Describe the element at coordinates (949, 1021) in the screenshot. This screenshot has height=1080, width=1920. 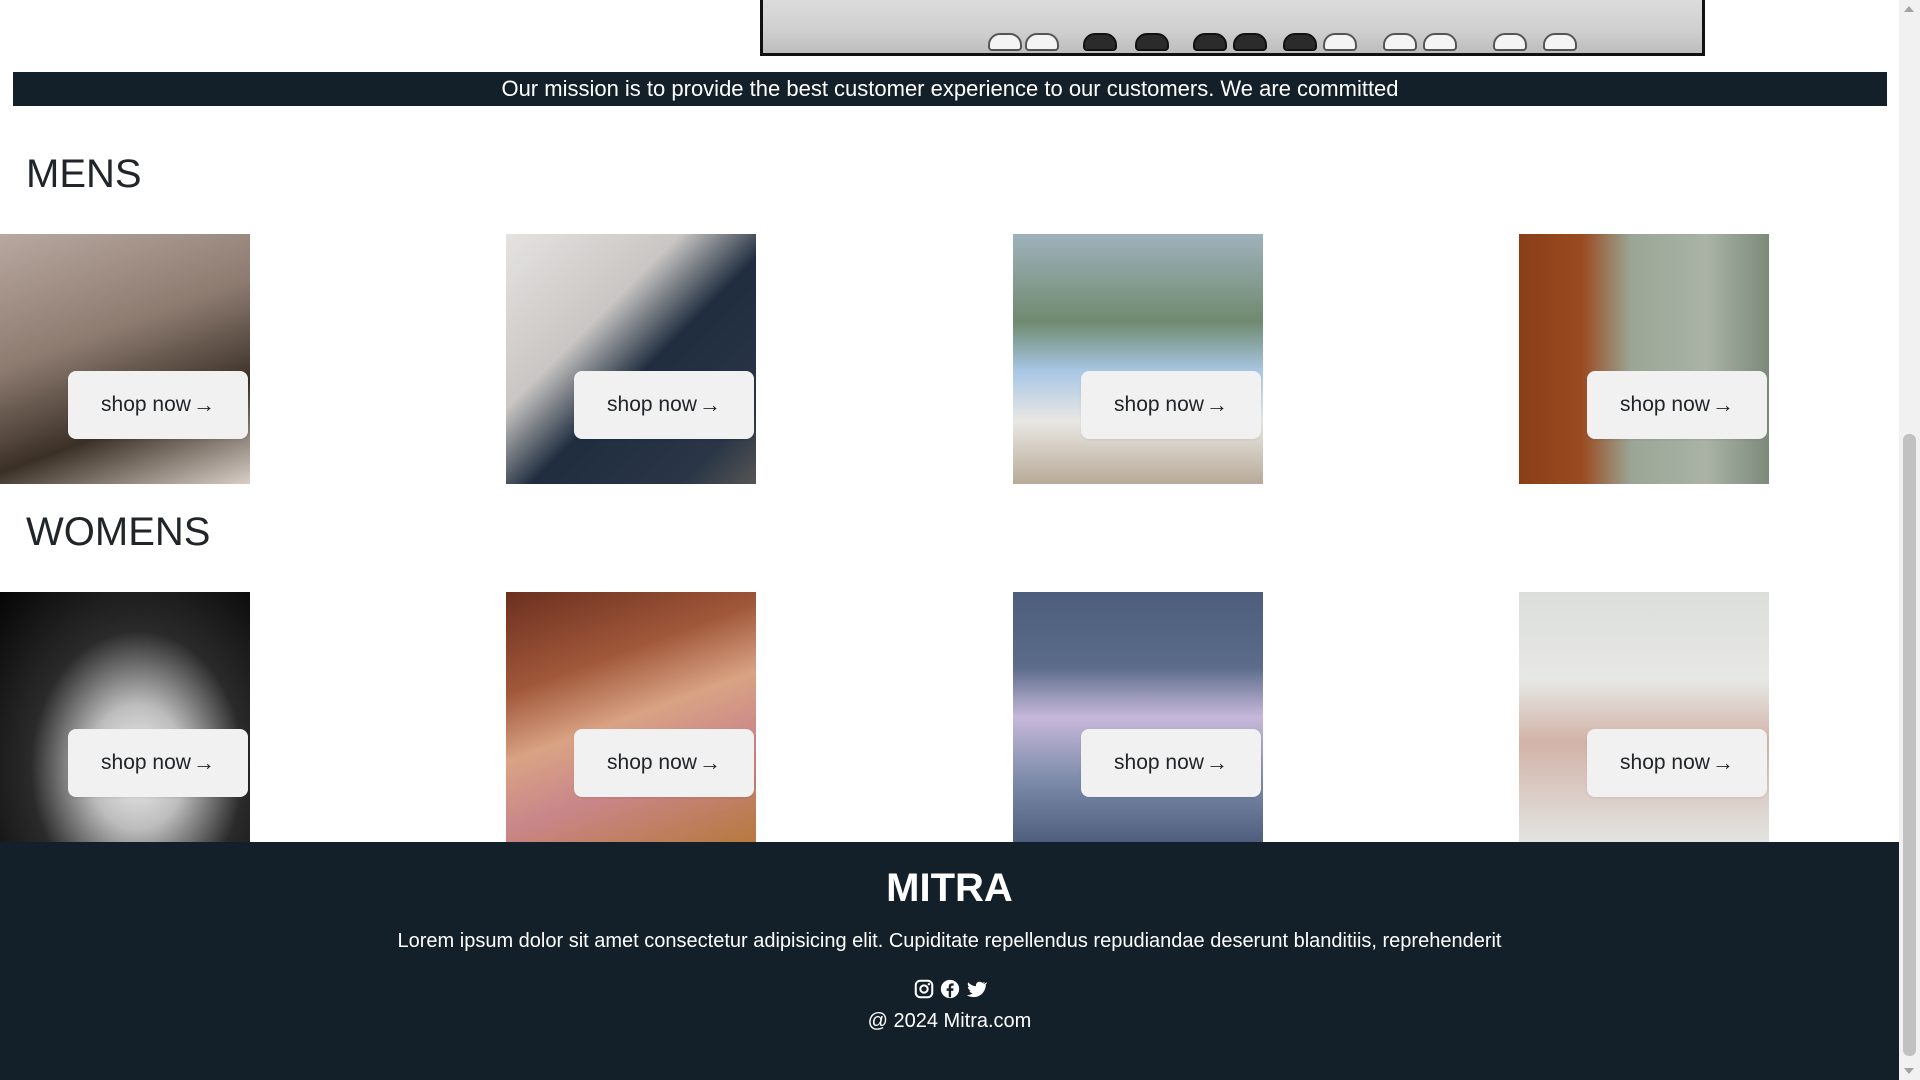
I see `copyright-text: @ 2024 Mitra.com` at that location.